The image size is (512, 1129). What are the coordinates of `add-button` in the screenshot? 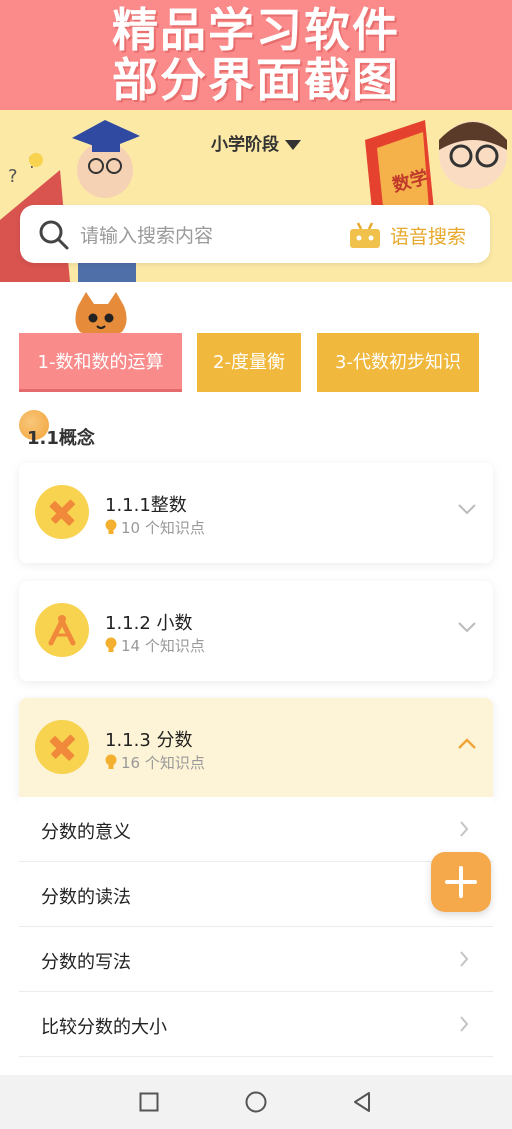 It's located at (461, 882).